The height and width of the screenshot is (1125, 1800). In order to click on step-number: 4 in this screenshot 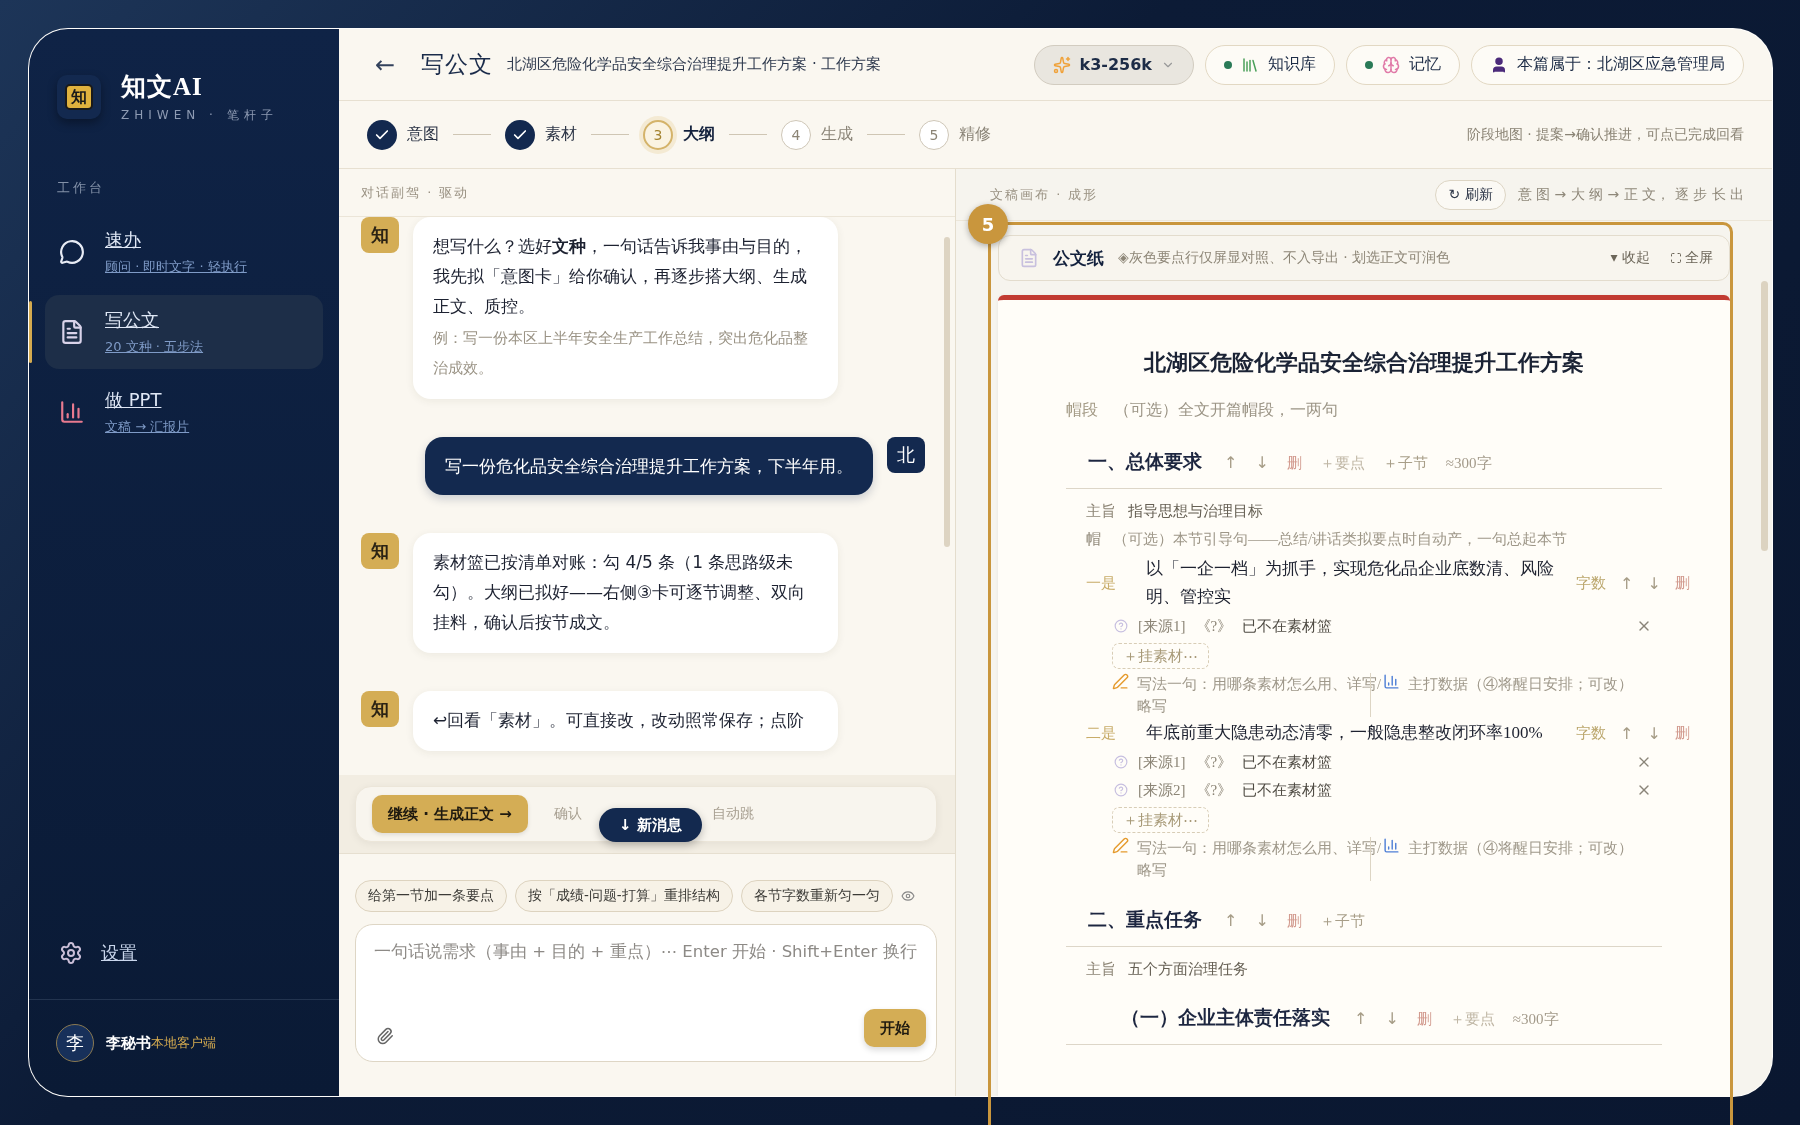, I will do `click(796, 134)`.